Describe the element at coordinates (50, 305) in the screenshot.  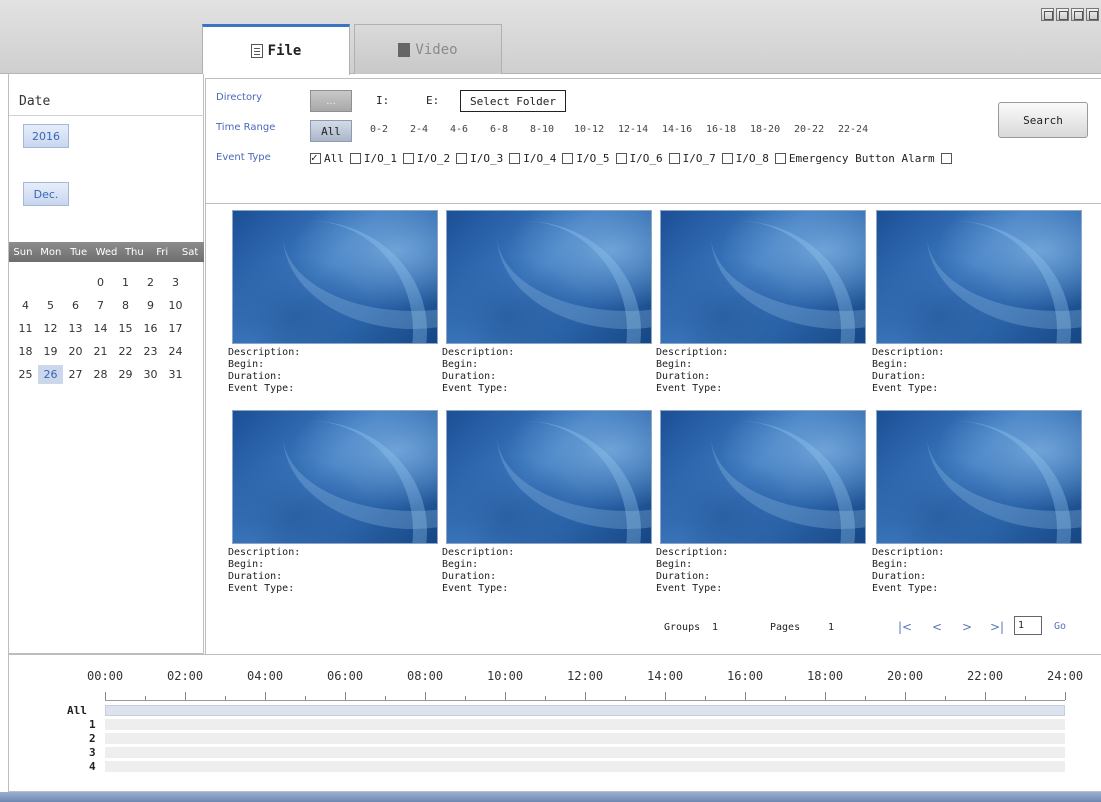
I see `calendar-day-5: 5` at that location.